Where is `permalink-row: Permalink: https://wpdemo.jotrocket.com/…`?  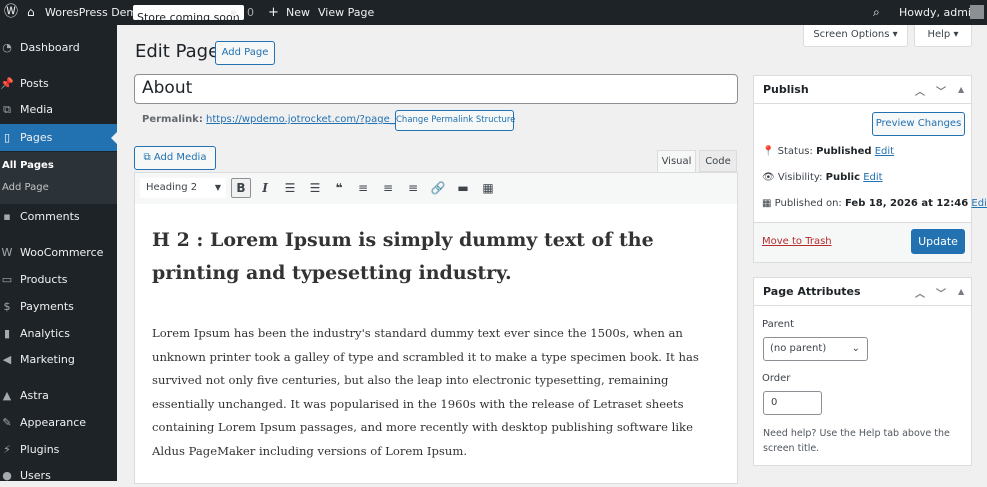 permalink-row: Permalink: https://wpdemo.jotrocket.com/… is located at coordinates (283, 119).